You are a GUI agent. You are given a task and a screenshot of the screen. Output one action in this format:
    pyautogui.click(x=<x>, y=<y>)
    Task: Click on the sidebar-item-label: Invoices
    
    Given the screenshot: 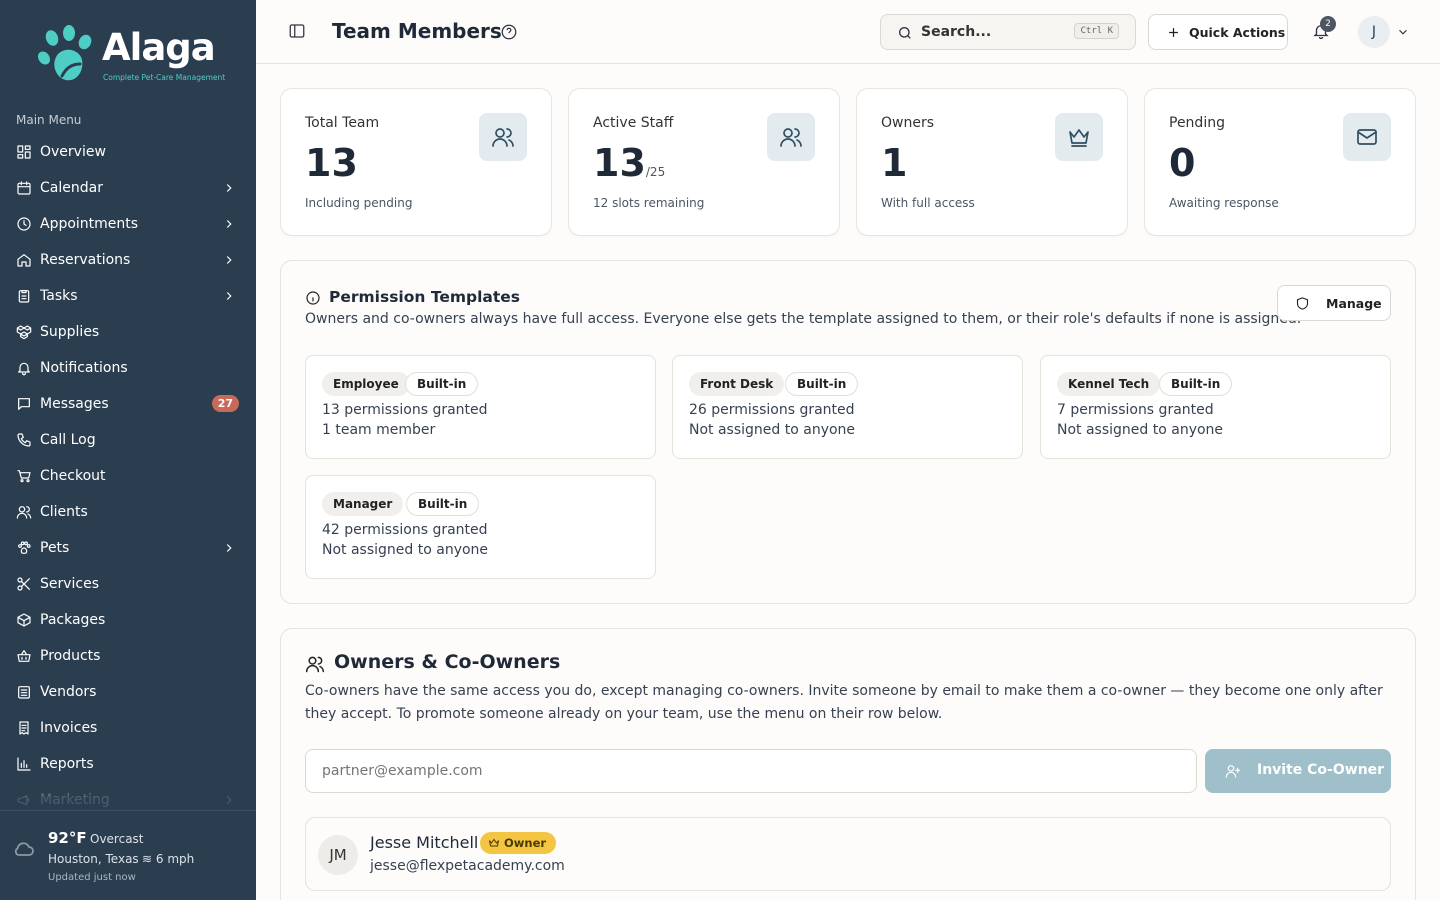 What is the action you would take?
    pyautogui.click(x=69, y=728)
    